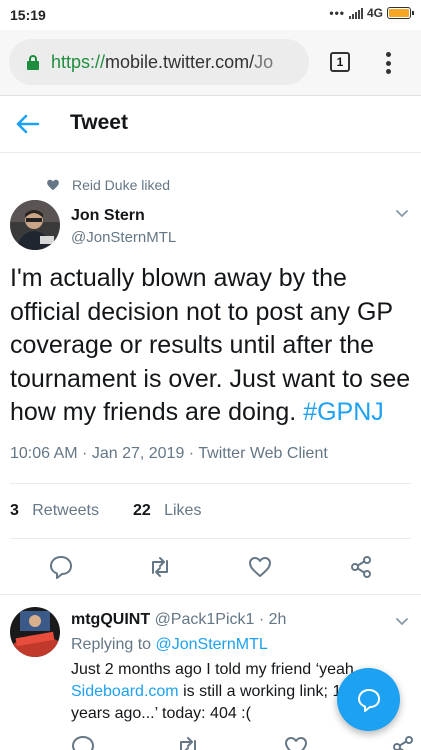 This screenshot has width=421, height=750. I want to click on status-time: 15:19, so click(28, 15).